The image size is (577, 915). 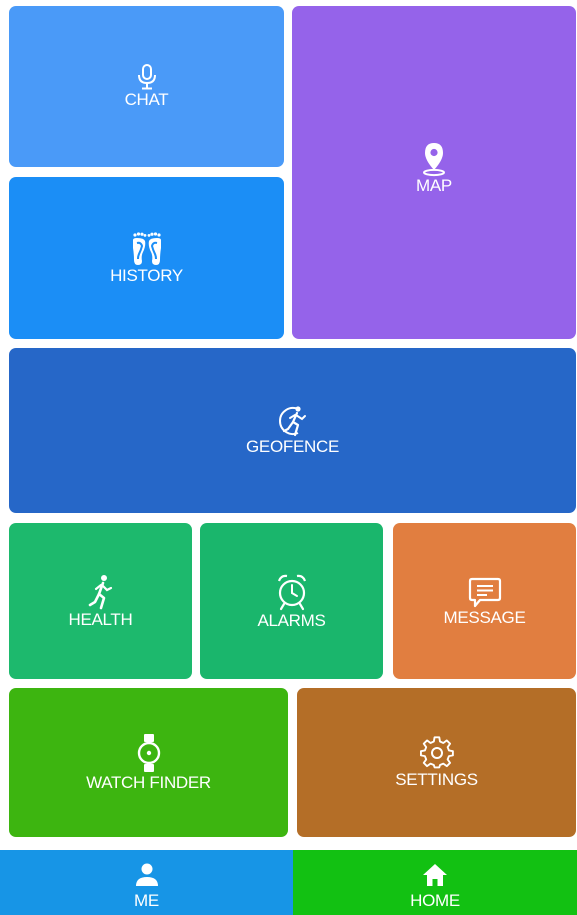 What do you see at coordinates (148, 782) in the screenshot?
I see `watch-finder-label: WATCH FINDER` at bounding box center [148, 782].